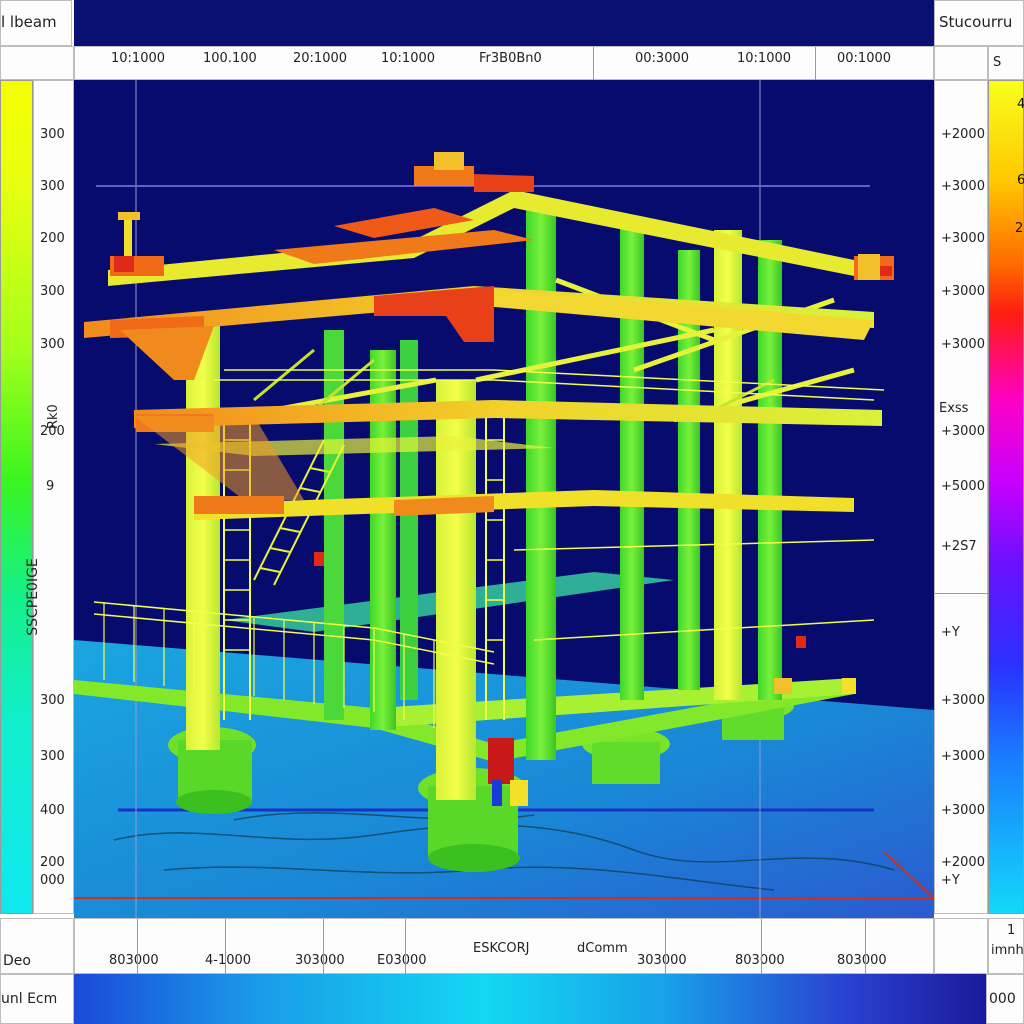 Image resolution: width=1024 pixels, height=1024 pixels. What do you see at coordinates (1006, 63) in the screenshot?
I see `top-right-header-2: S` at bounding box center [1006, 63].